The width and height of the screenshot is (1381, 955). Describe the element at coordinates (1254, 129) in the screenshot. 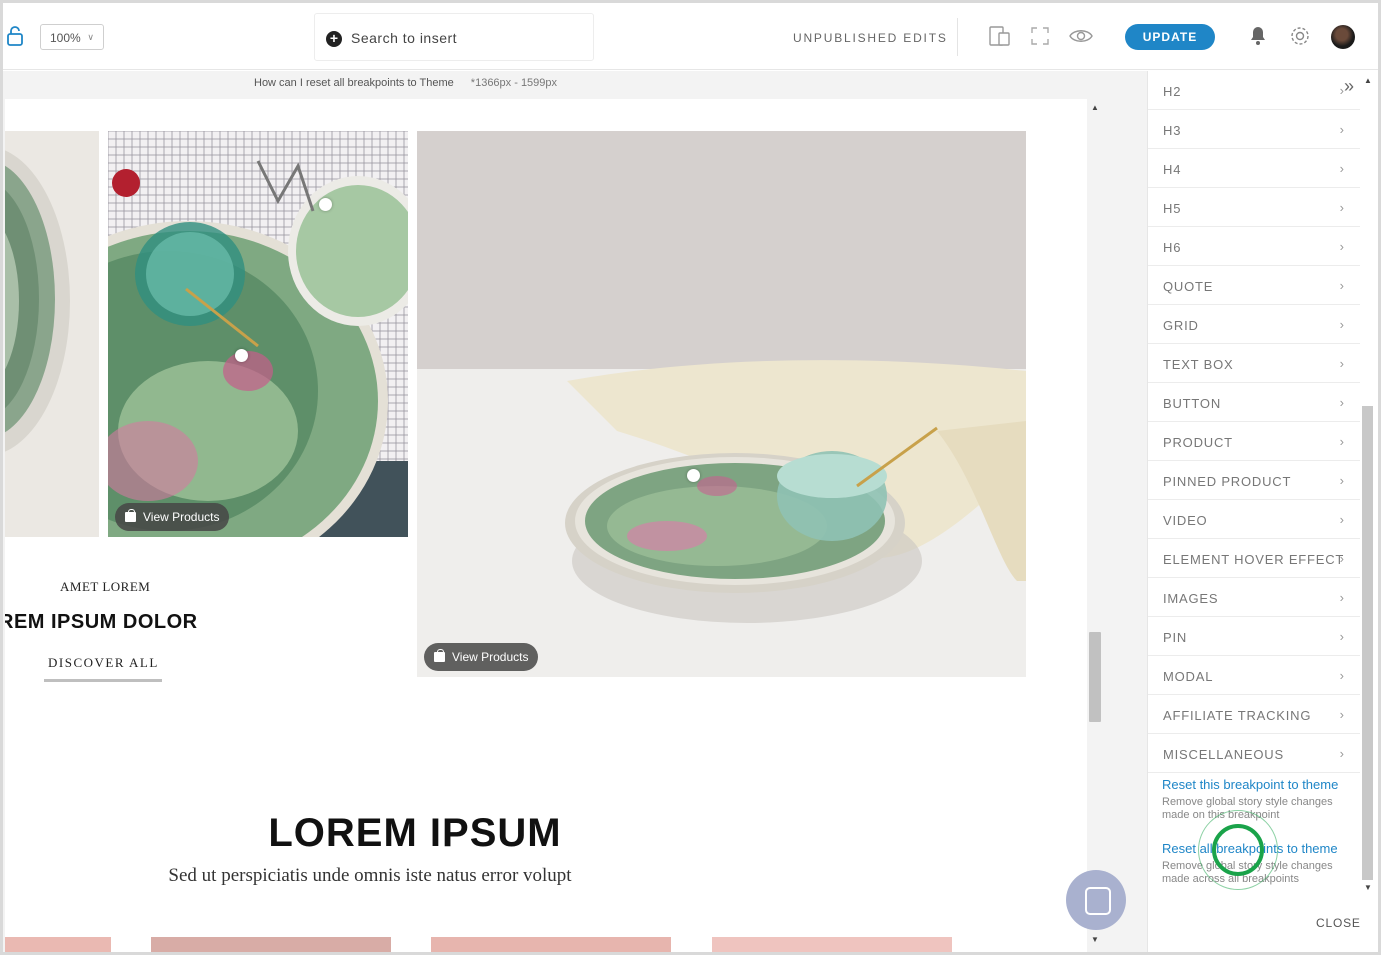

I see `panel-item-h3: H3 ›` at that location.